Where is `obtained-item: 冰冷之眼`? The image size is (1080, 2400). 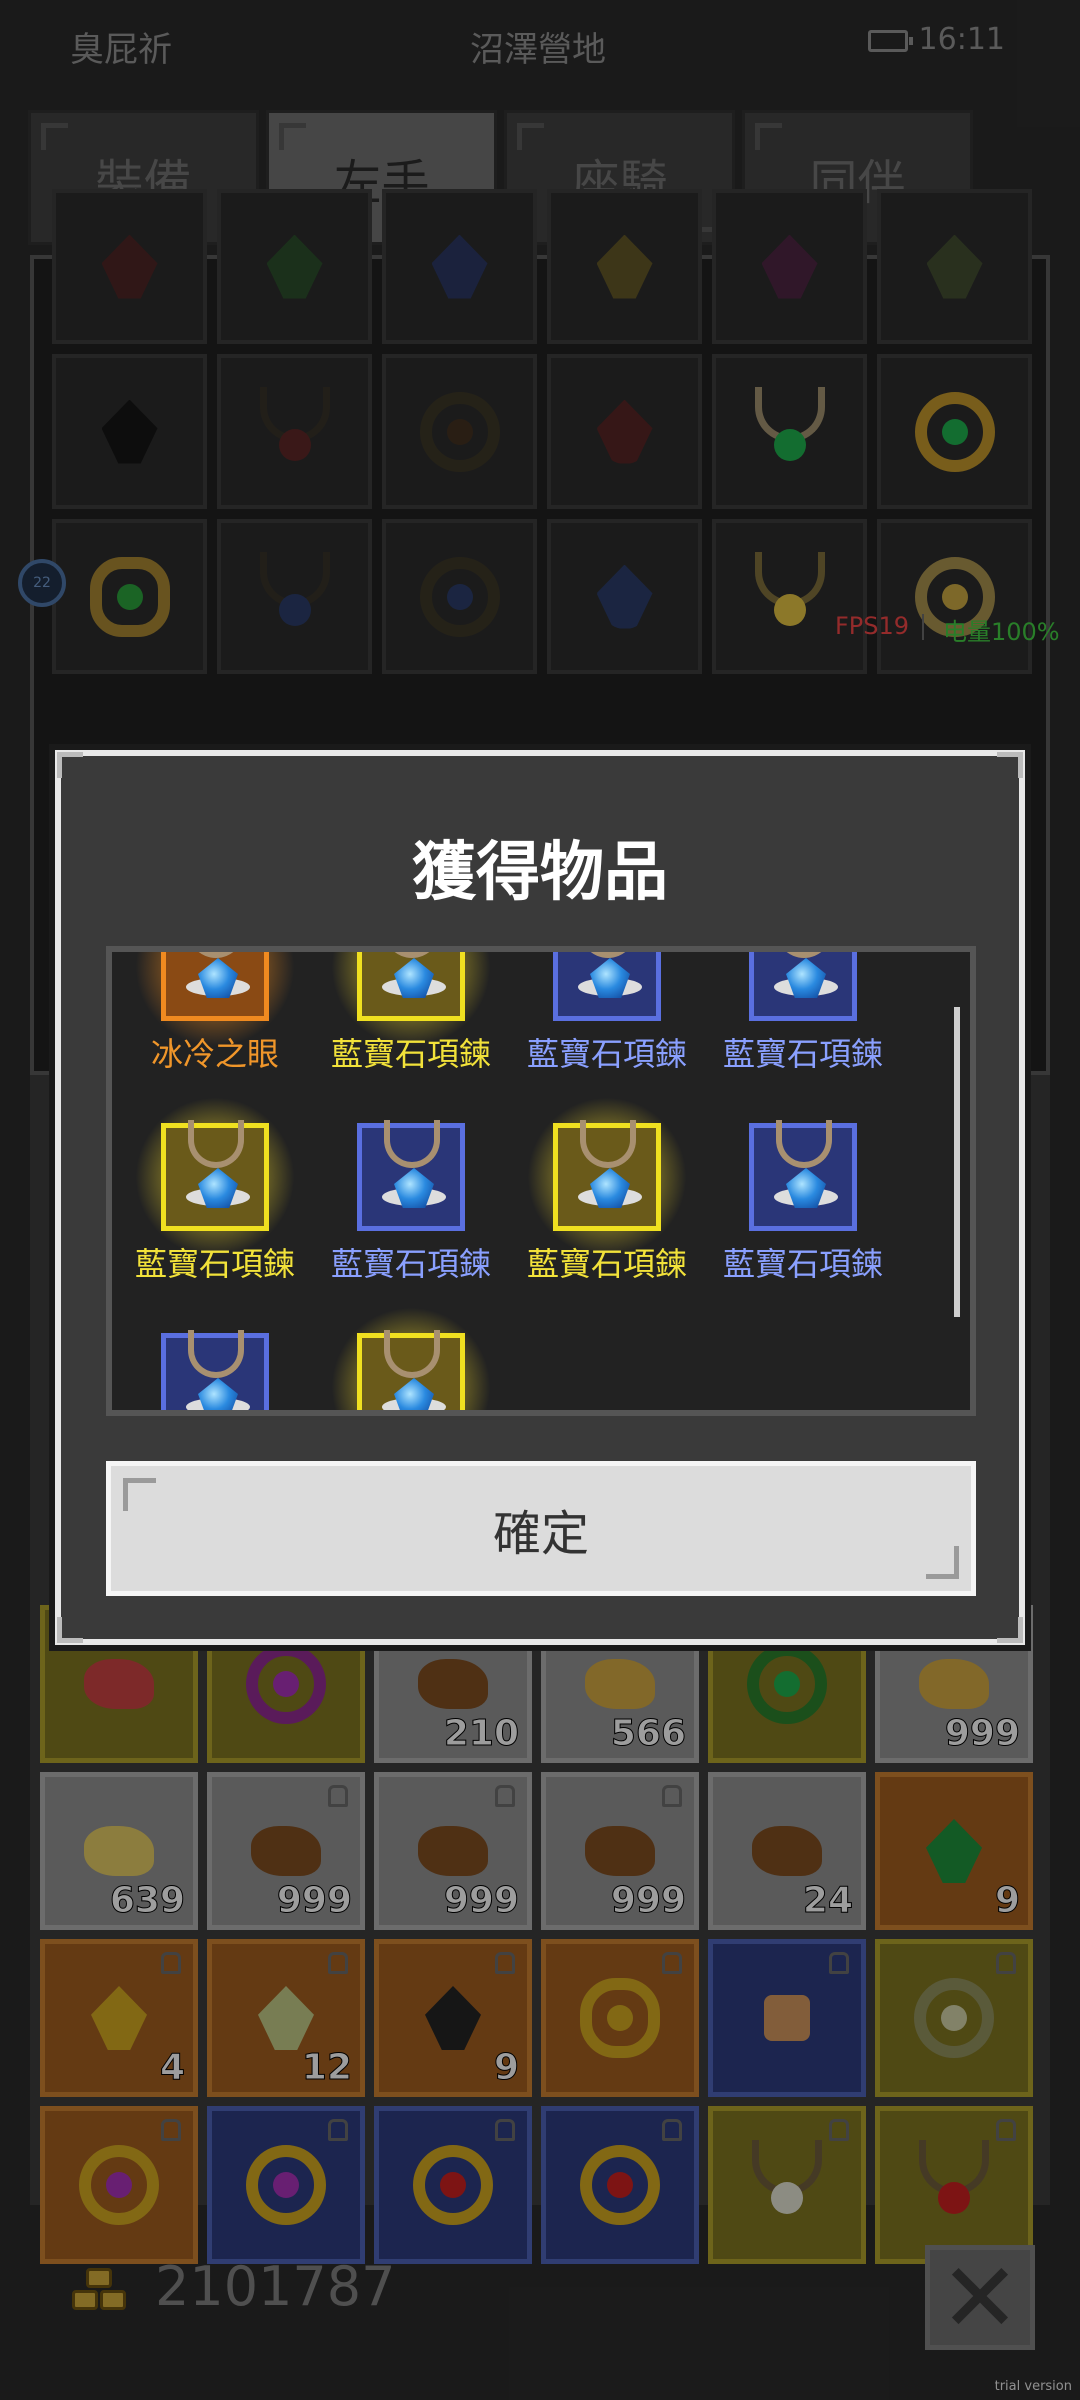
obtained-item: 冰冷之眼 is located at coordinates (215, 1034).